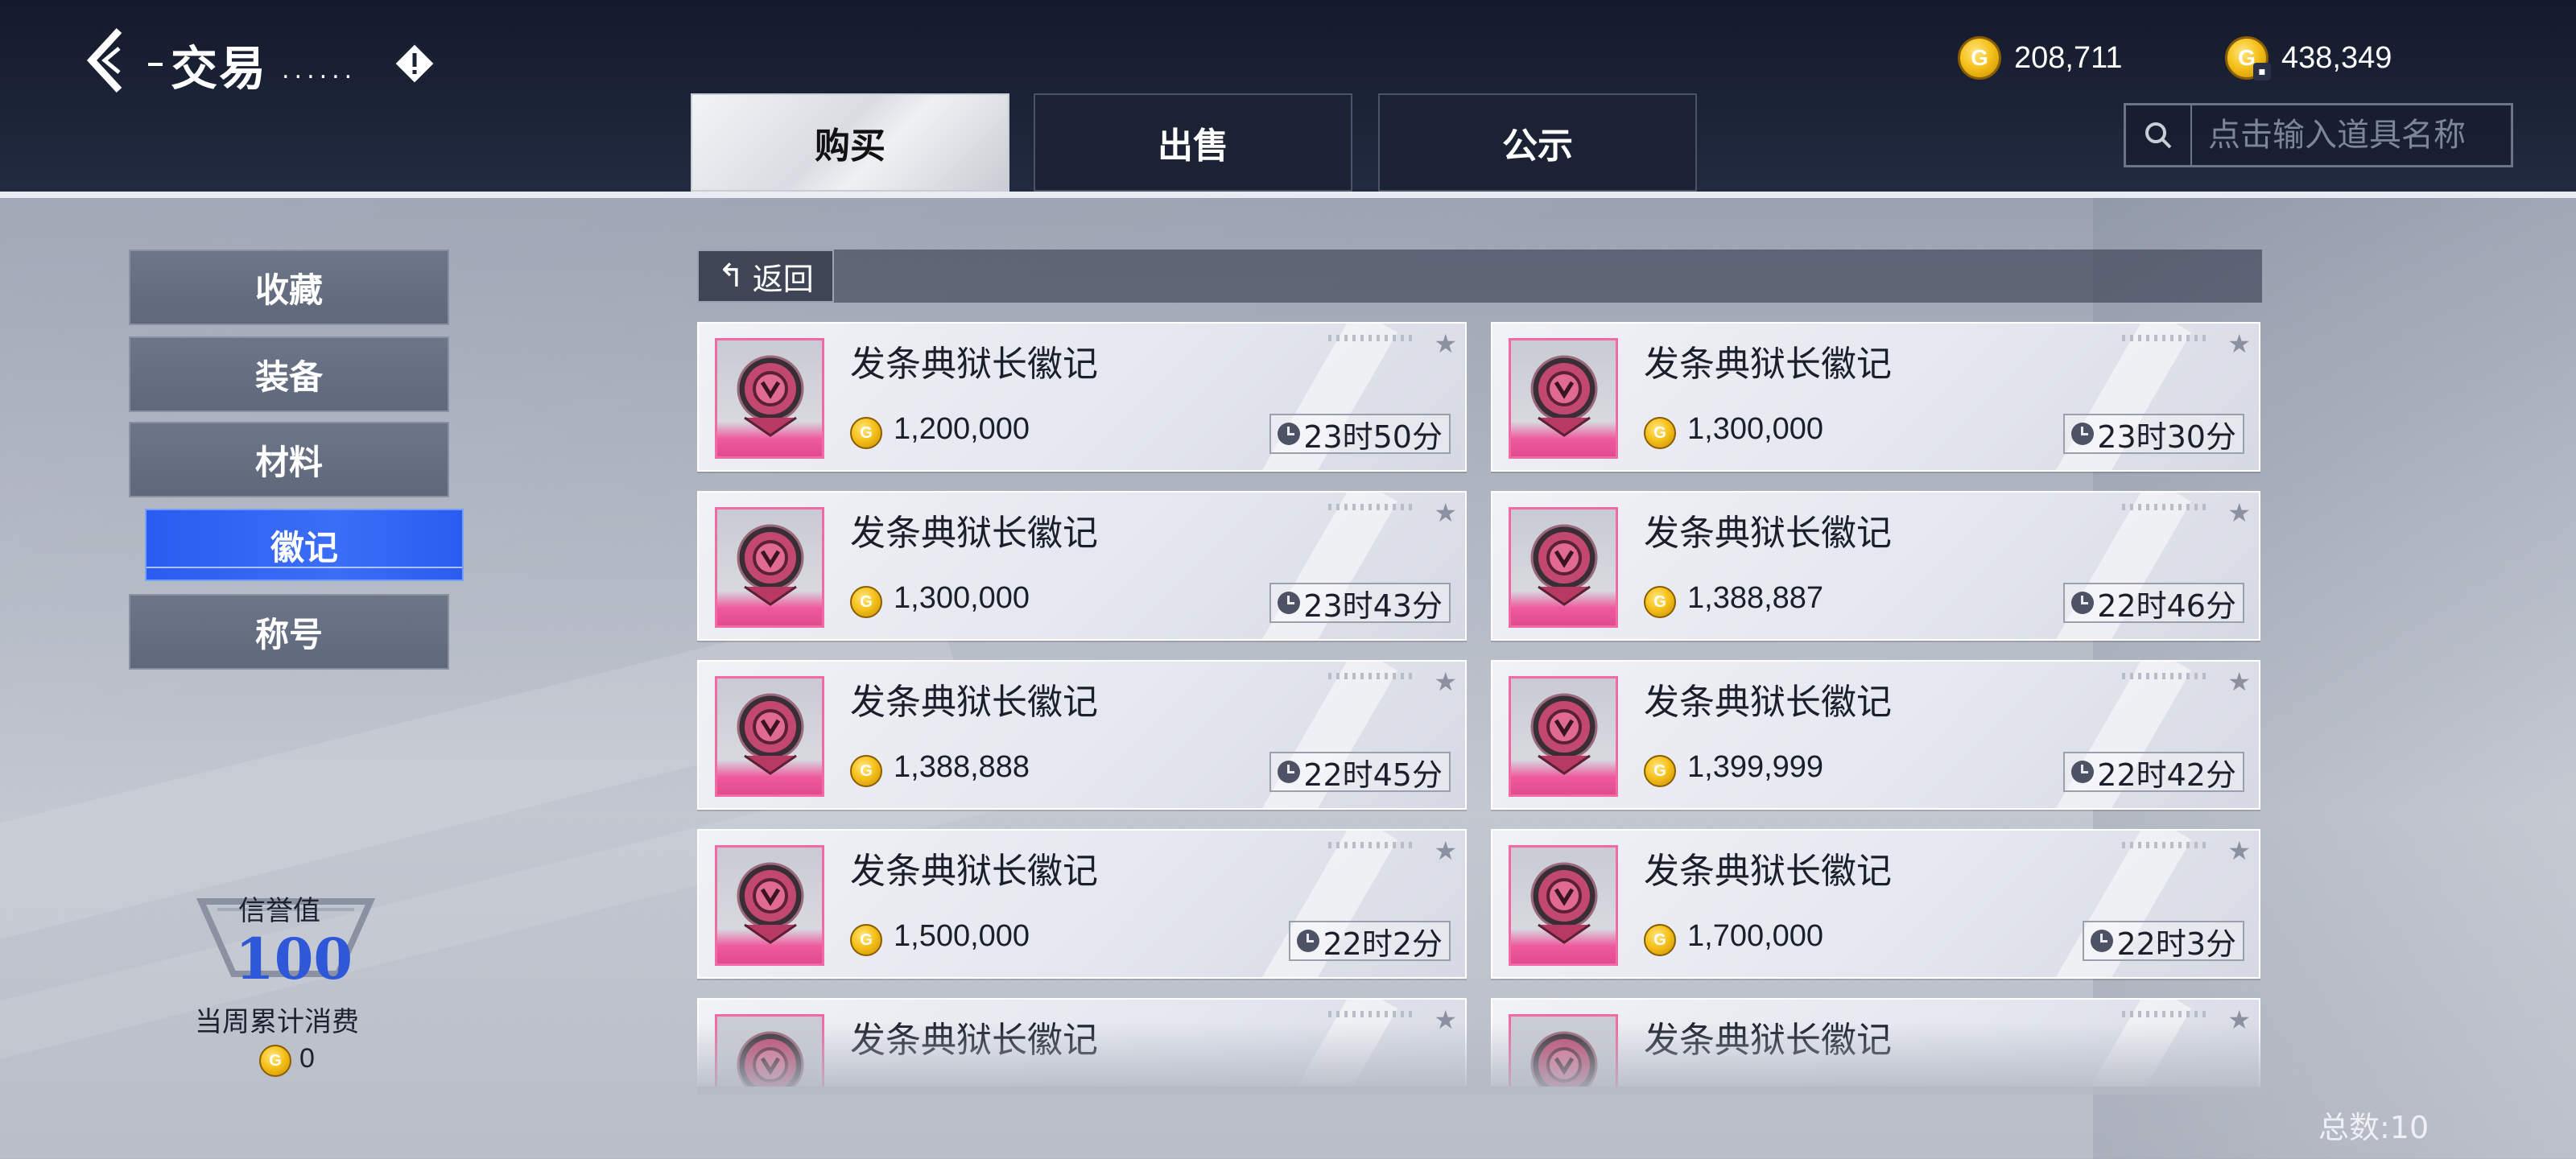 The image size is (2576, 1159). Describe the element at coordinates (2176, 944) in the screenshot. I see `time-remaining-value: 22时3分` at that location.